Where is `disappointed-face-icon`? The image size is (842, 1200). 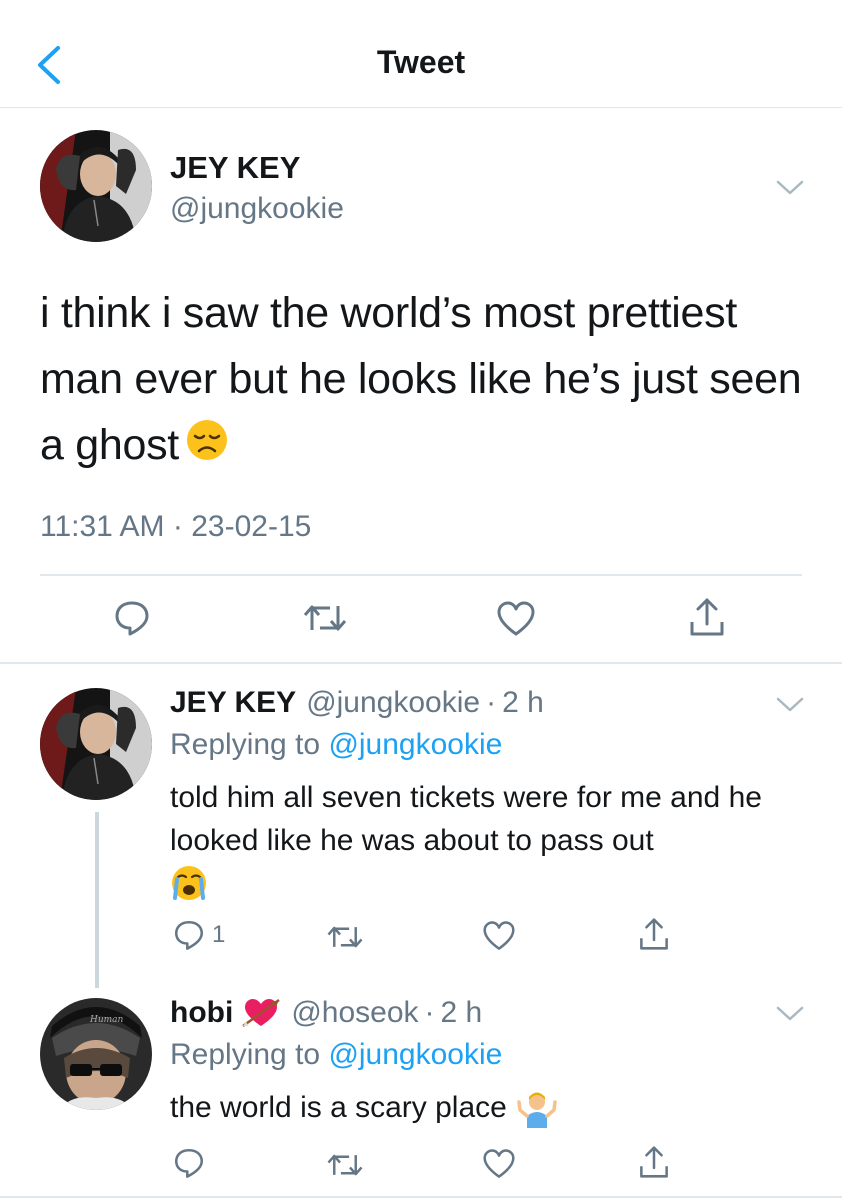
disappointed-face-icon is located at coordinates (207, 448).